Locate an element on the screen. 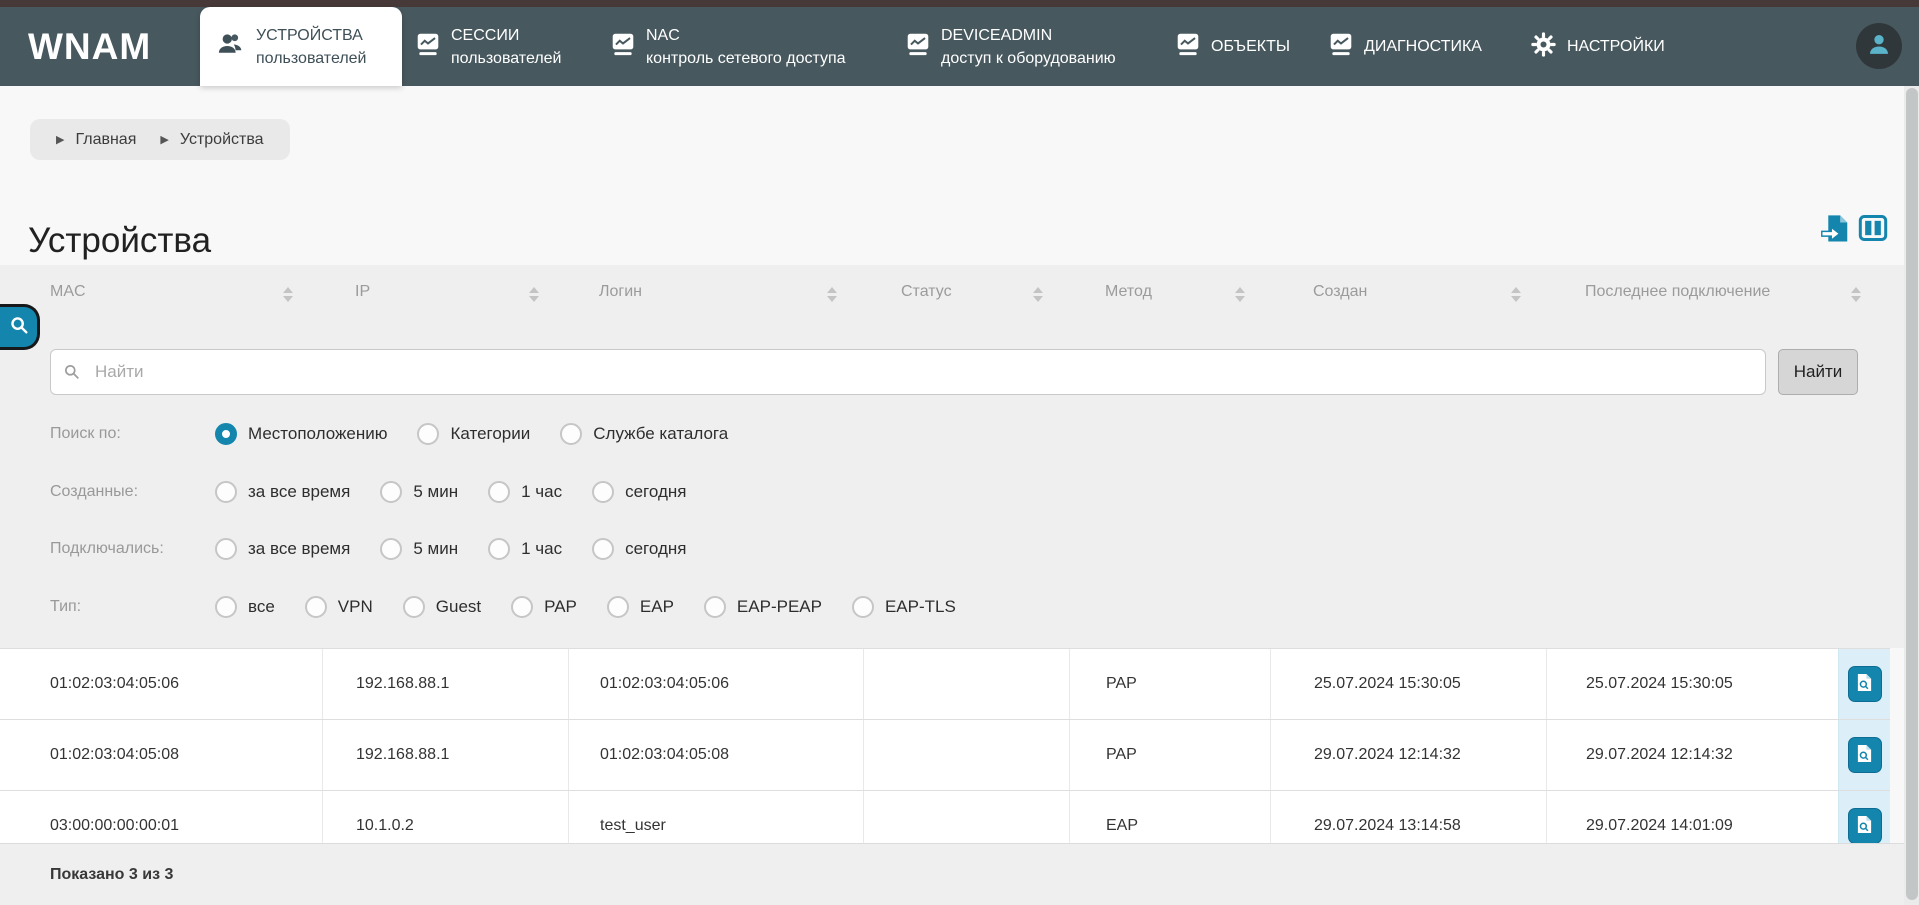  radio-option-eap-tls: EAP-TLS is located at coordinates (903, 607).